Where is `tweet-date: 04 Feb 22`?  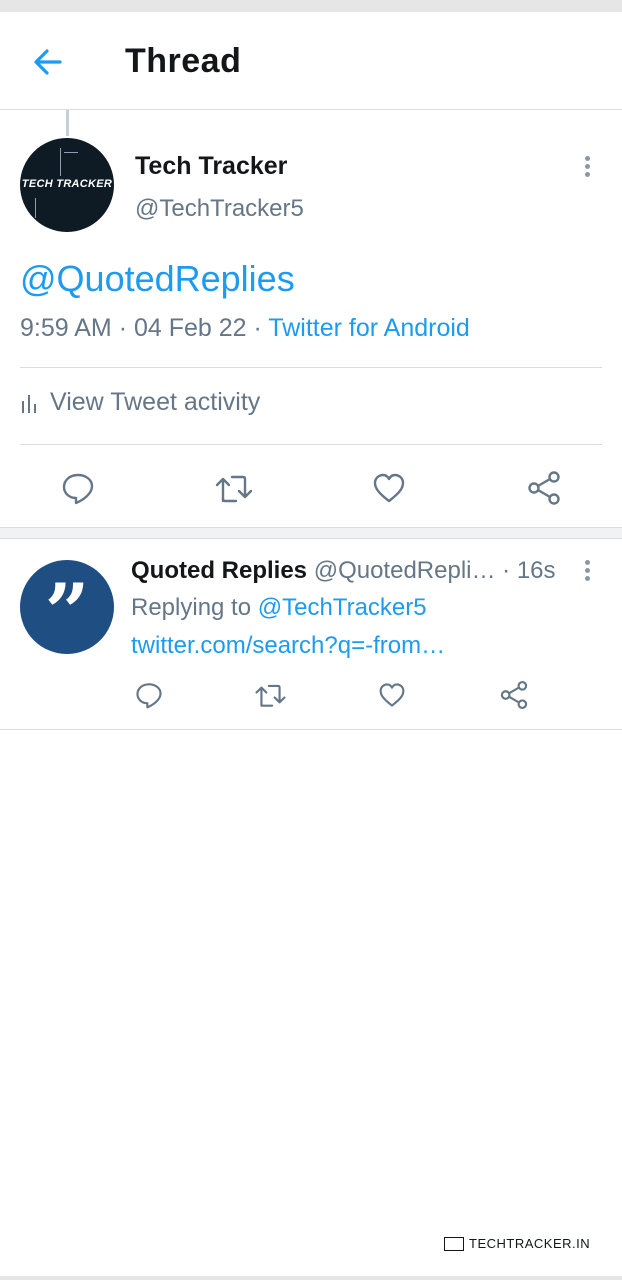 tweet-date: 04 Feb 22 is located at coordinates (190, 328).